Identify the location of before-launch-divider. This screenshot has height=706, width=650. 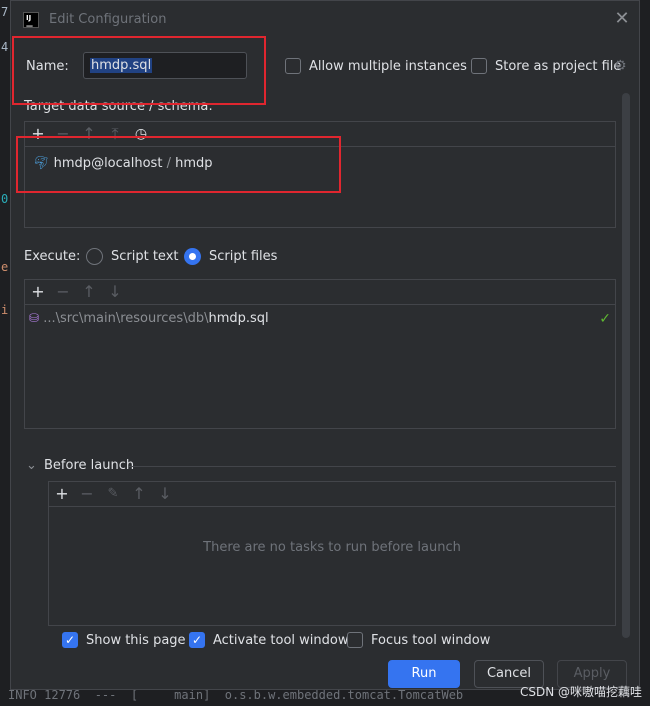
(372, 466).